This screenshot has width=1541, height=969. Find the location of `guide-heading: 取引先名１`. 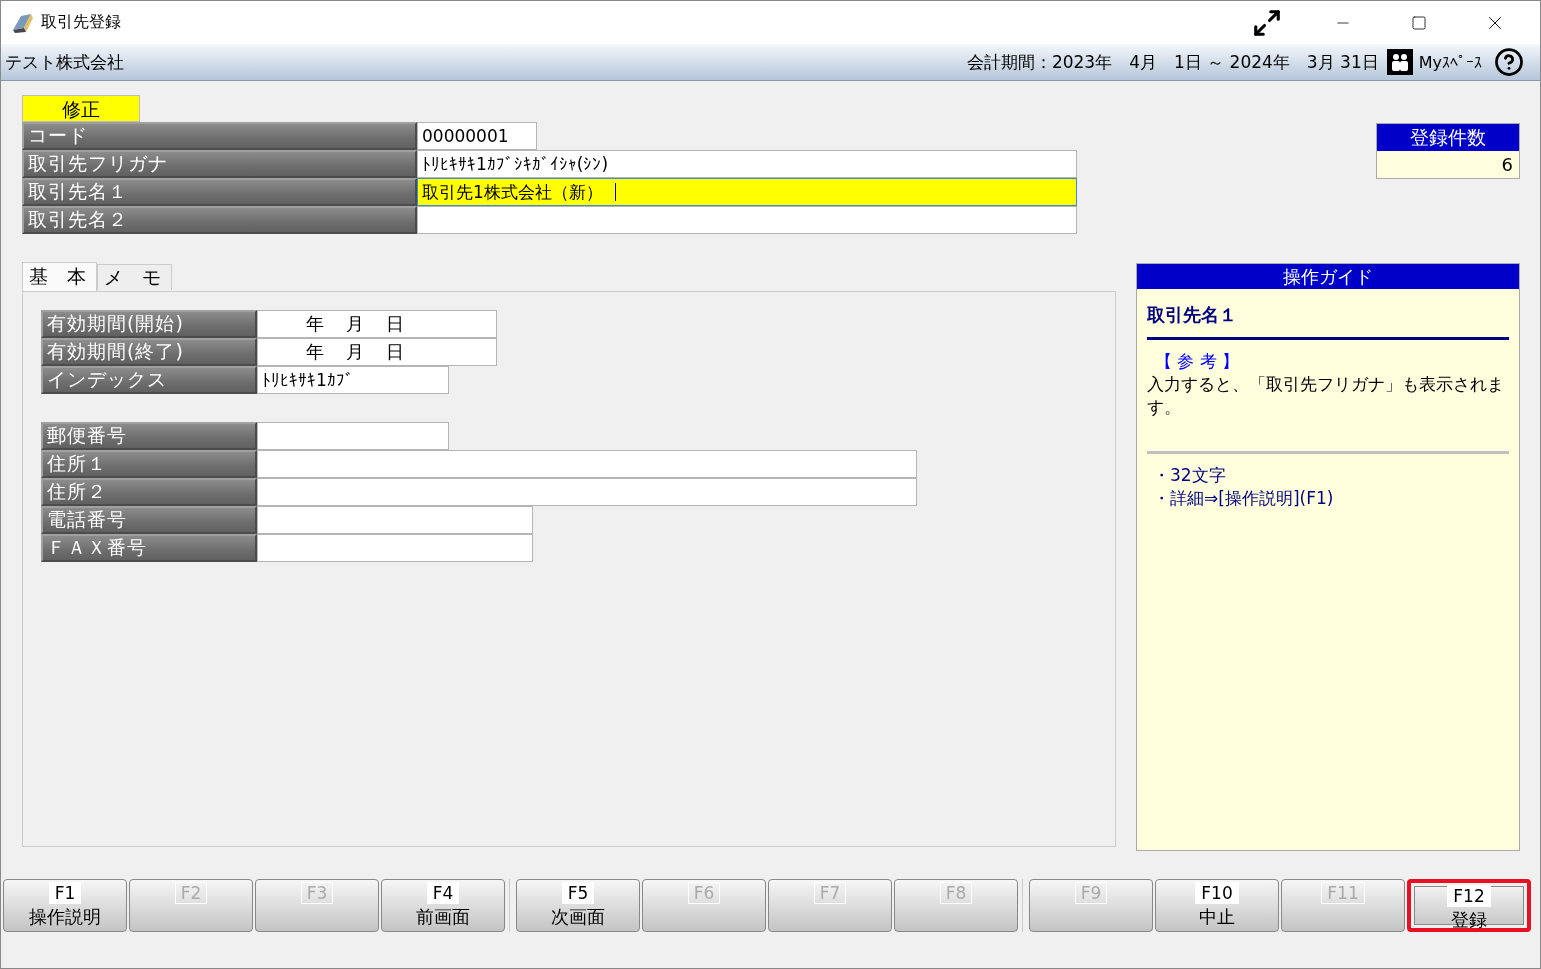

guide-heading: 取引先名１ is located at coordinates (1328, 314).